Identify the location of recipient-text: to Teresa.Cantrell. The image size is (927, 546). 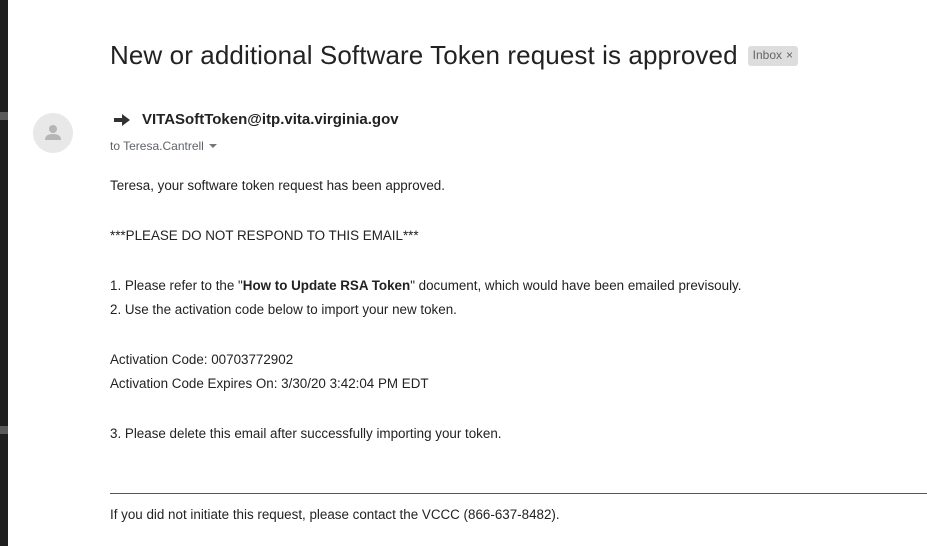
(157, 146).